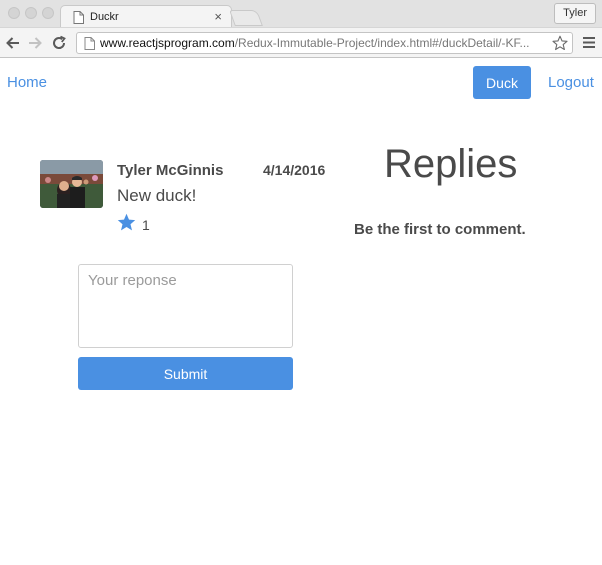 The width and height of the screenshot is (602, 565). I want to click on app-navbar: Home Duck Logout, so click(301, 83).